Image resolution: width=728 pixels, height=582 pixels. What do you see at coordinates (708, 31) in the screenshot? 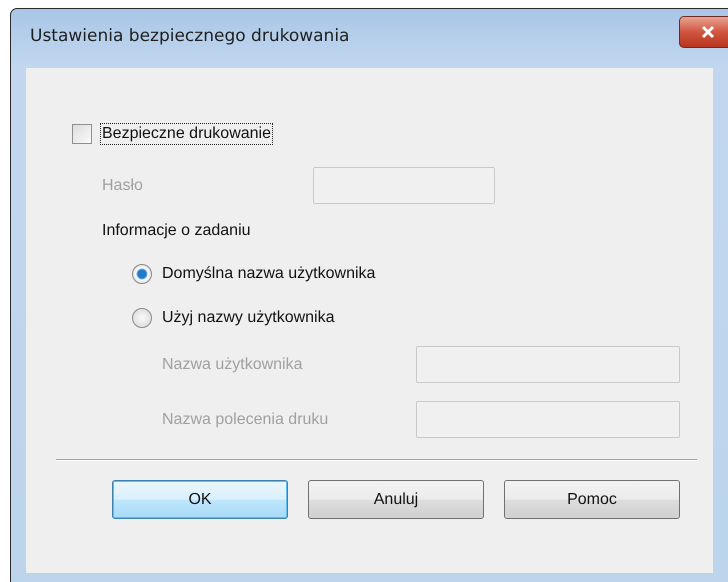
I see `close-icon` at bounding box center [708, 31].